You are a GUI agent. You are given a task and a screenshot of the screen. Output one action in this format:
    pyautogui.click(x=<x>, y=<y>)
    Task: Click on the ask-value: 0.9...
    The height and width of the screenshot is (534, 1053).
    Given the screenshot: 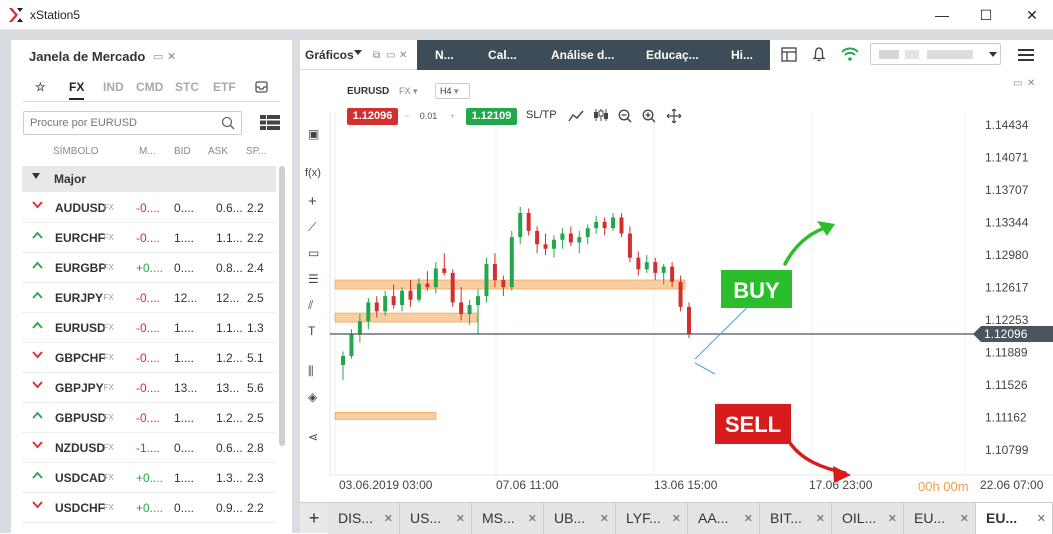 What is the action you would take?
    pyautogui.click(x=229, y=508)
    